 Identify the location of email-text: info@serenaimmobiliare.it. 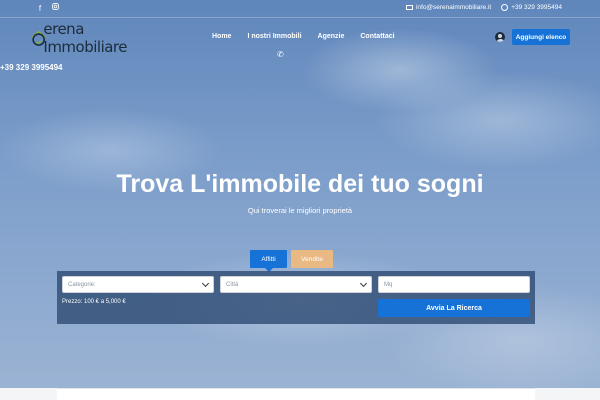
(453, 7).